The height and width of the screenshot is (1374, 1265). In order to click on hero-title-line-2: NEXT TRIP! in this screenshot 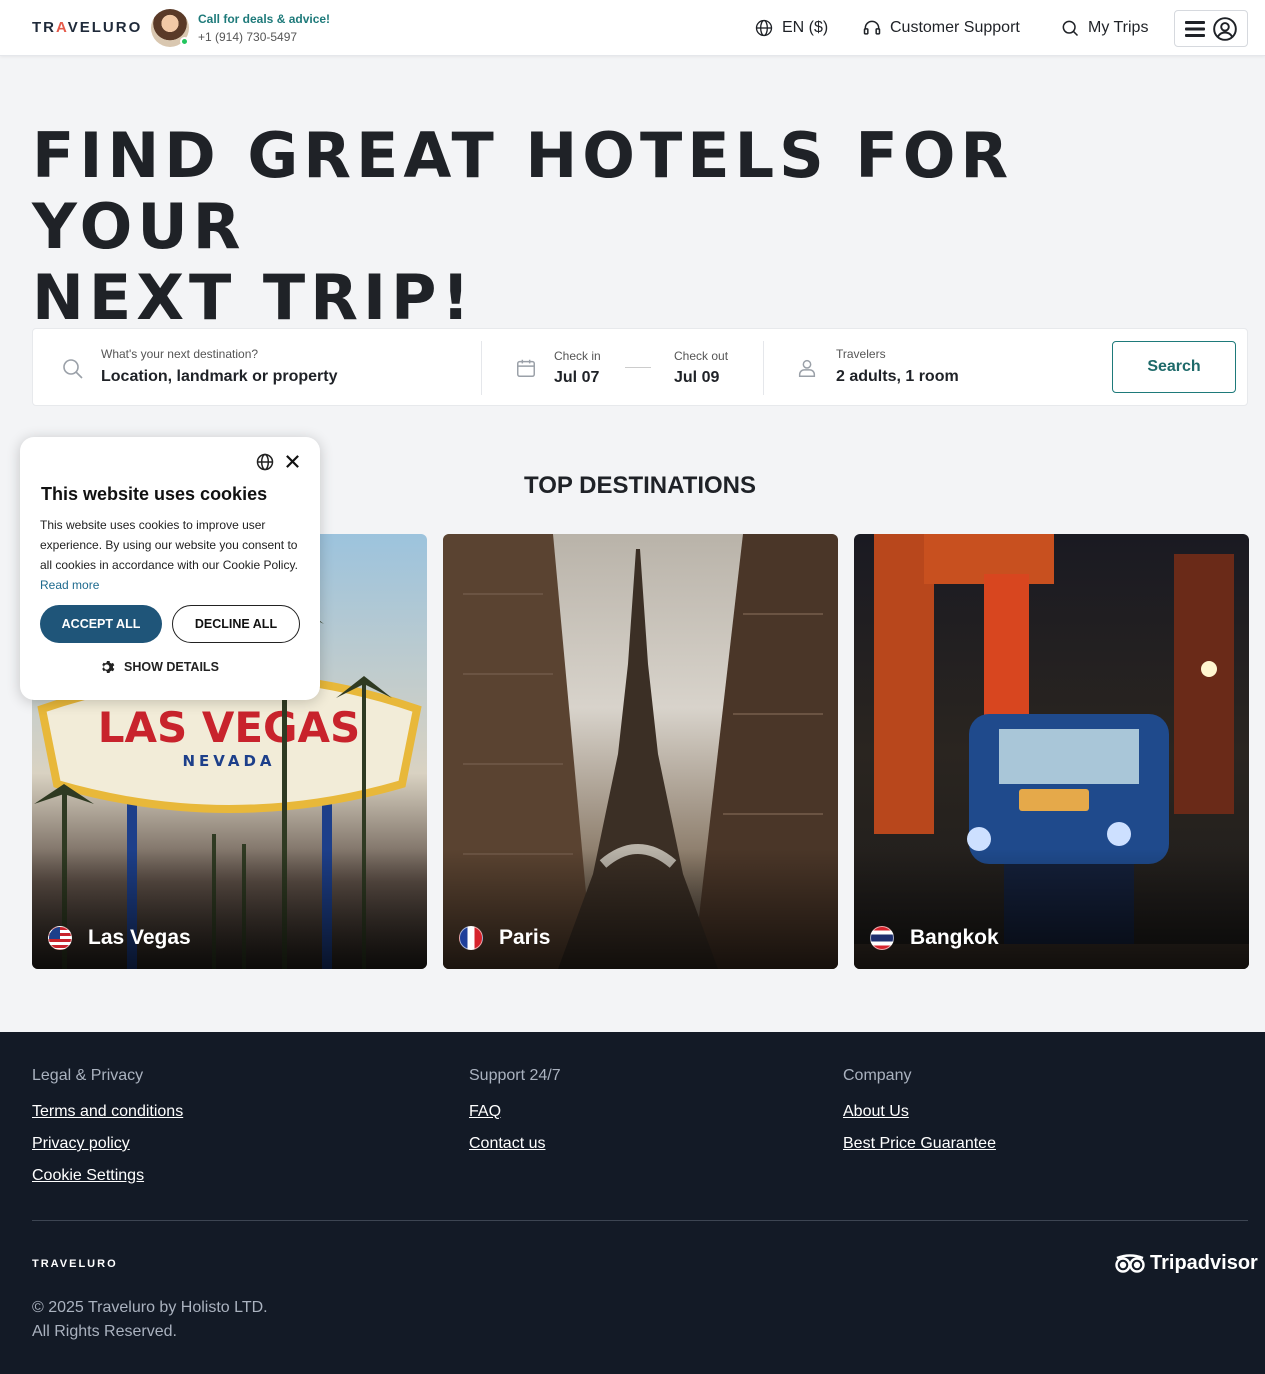, I will do `click(253, 297)`.